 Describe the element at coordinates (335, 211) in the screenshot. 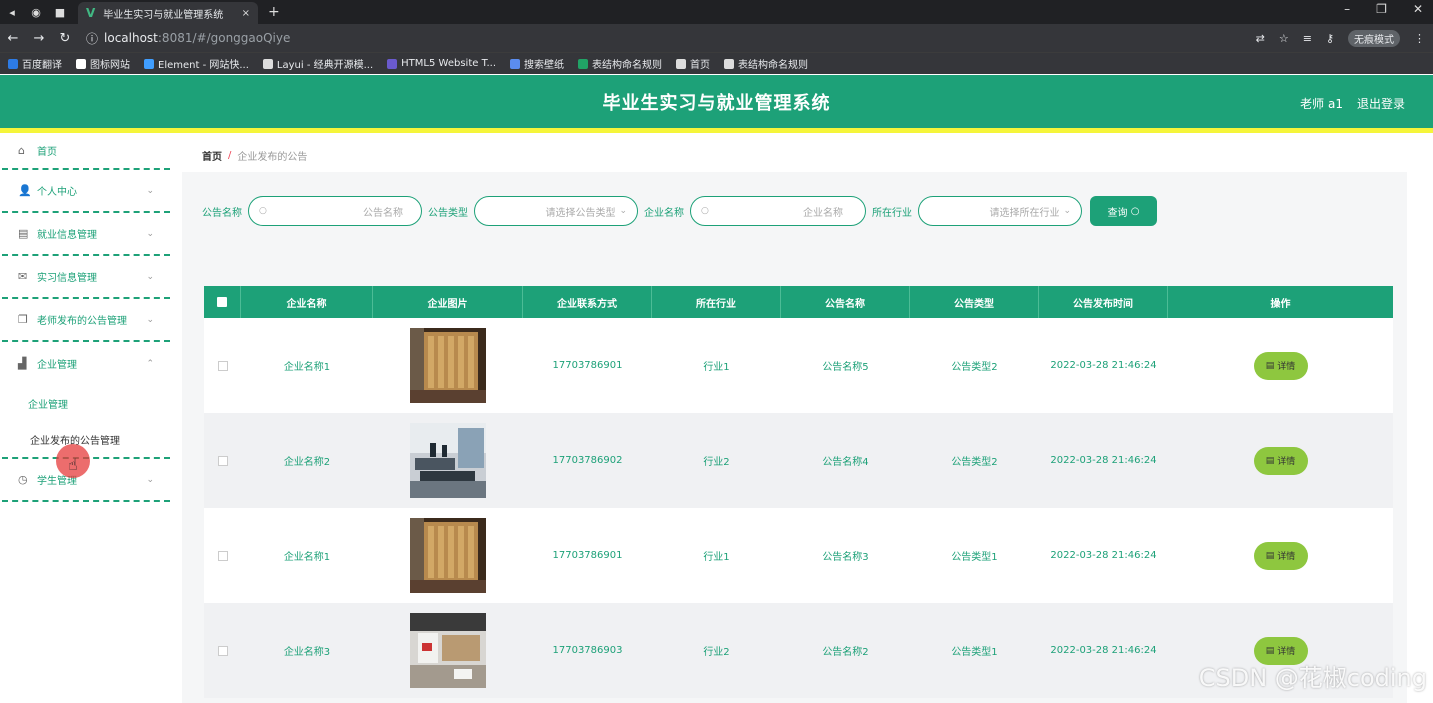

I see `notice-name-input: ○ 公告名称` at that location.